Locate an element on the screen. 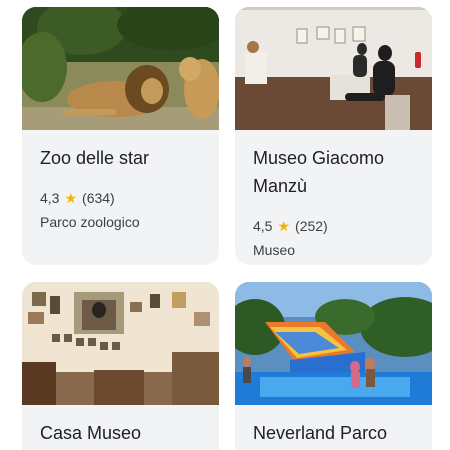 This screenshot has height=450, width=450. rating-value: 4,5 is located at coordinates (263, 226).